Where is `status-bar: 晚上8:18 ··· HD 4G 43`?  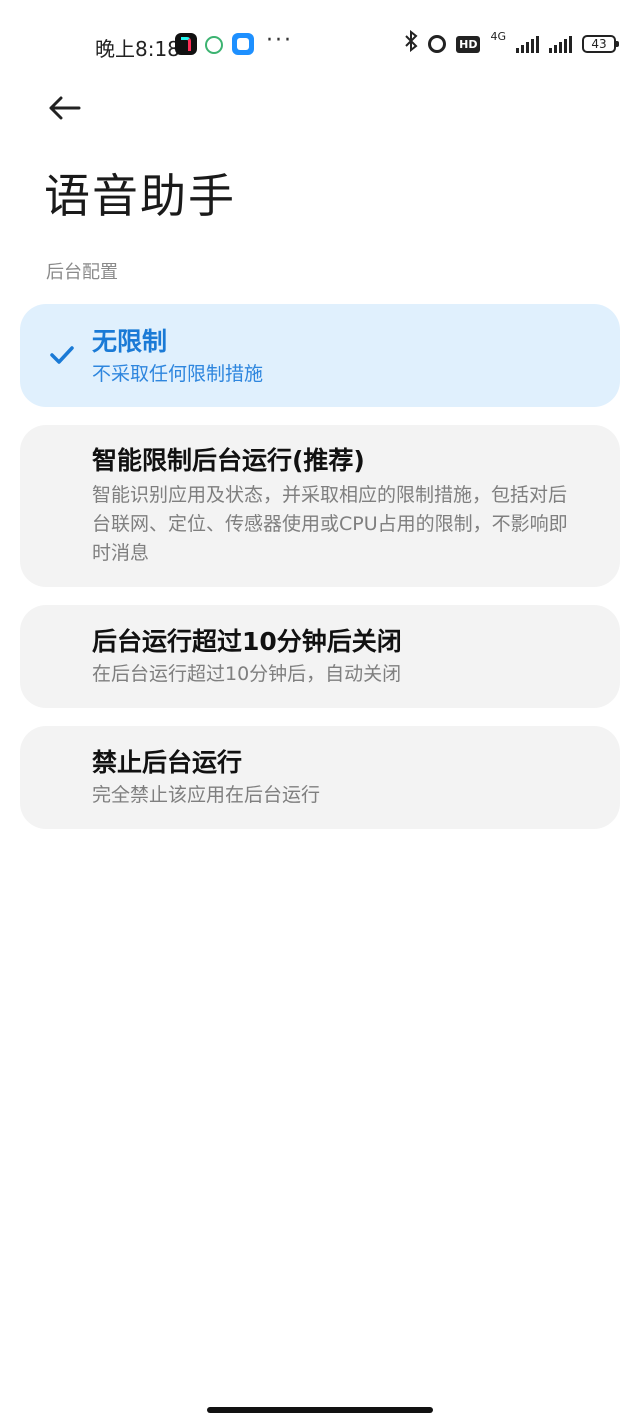 status-bar: 晚上8:18 ··· HD 4G 43 is located at coordinates (320, 44).